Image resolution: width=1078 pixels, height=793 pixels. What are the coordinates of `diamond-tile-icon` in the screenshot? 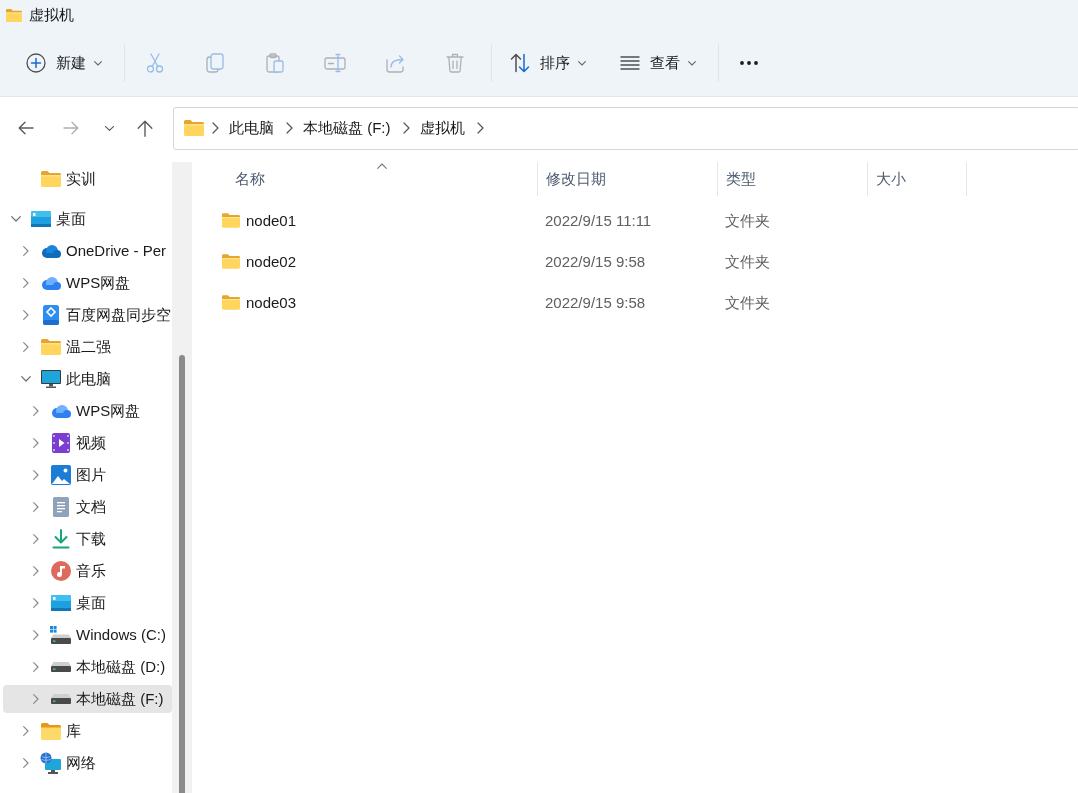 It's located at (51, 315).